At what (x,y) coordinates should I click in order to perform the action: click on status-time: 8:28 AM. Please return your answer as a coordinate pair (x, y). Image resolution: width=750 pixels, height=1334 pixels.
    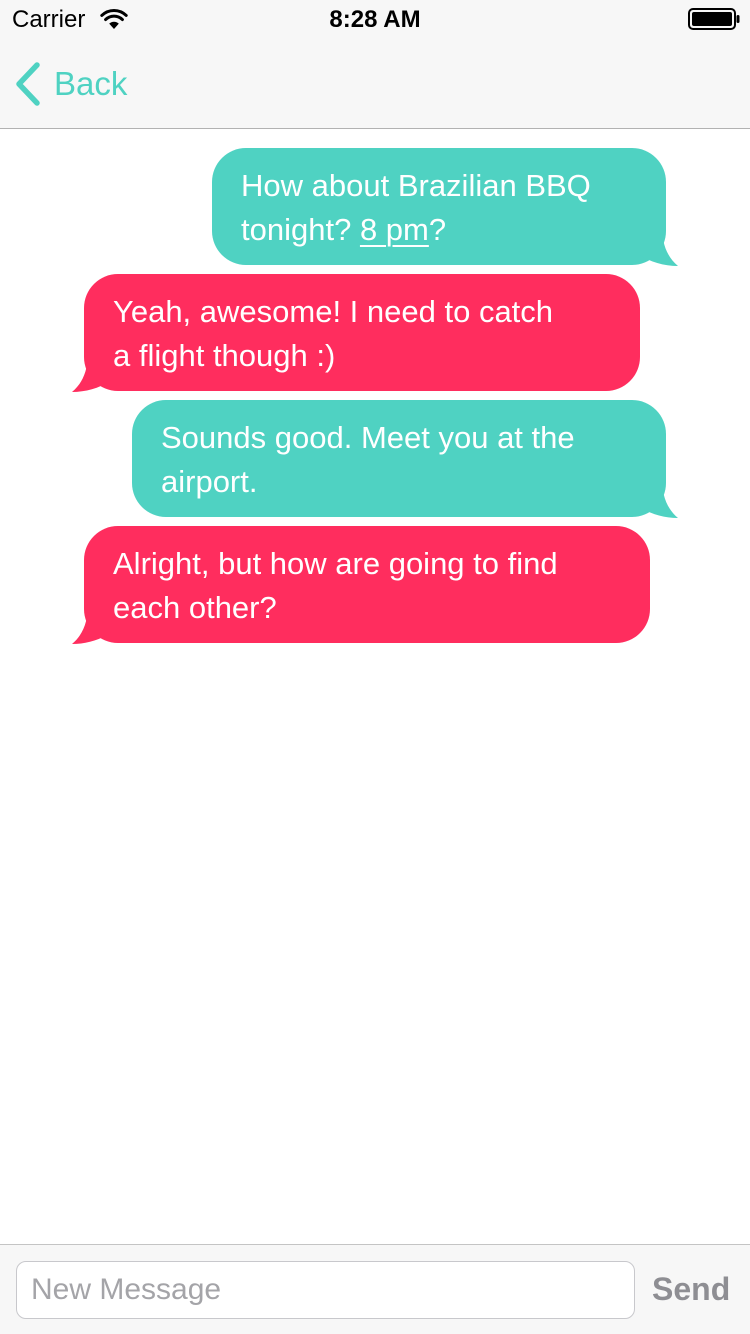
    Looking at the image, I should click on (375, 19).